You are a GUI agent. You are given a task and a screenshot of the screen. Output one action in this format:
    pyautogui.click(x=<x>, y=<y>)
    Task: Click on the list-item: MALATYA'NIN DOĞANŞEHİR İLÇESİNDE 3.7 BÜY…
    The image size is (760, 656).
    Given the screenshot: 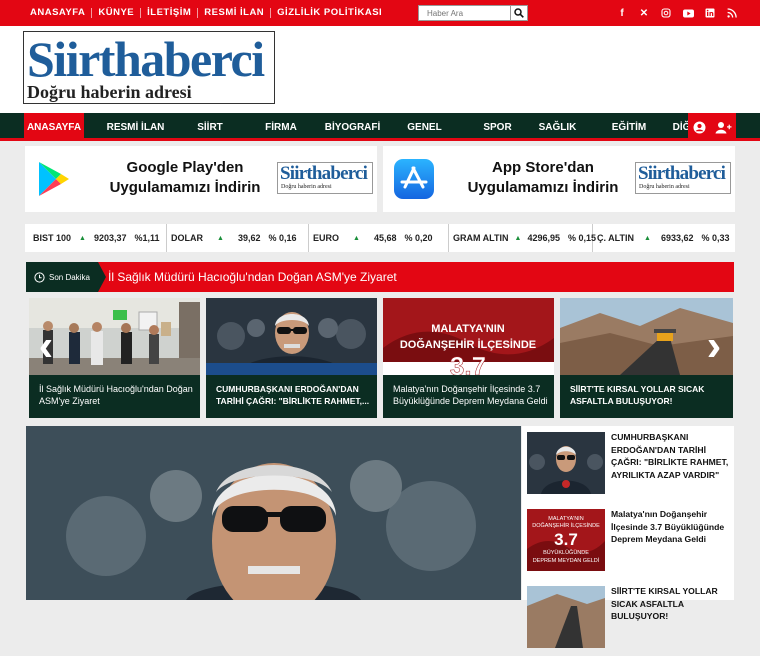 What is the action you would take?
    pyautogui.click(x=628, y=541)
    